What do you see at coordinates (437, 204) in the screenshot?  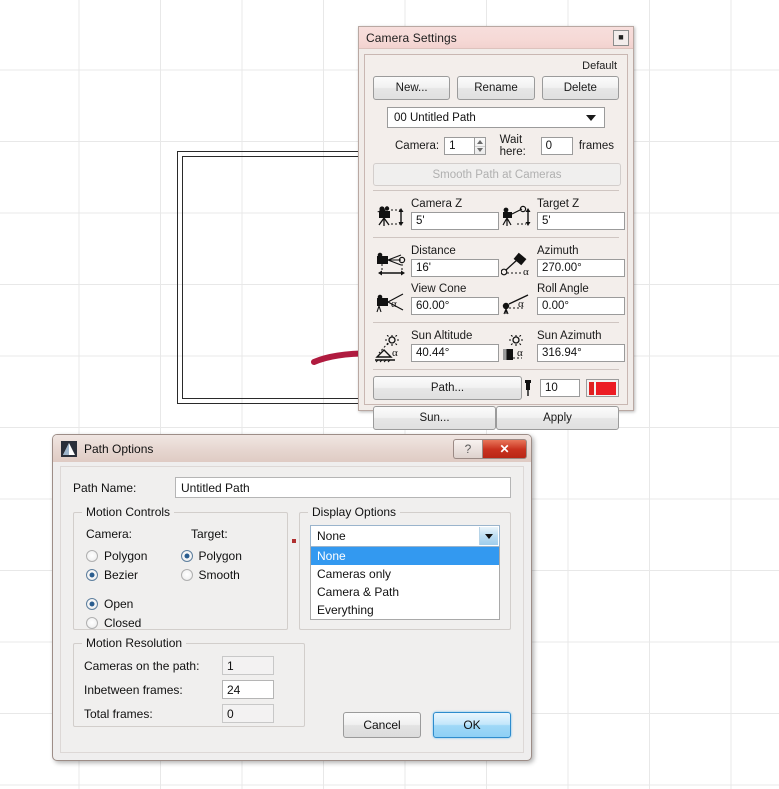 I see `camera-z-label: Camera Z` at bounding box center [437, 204].